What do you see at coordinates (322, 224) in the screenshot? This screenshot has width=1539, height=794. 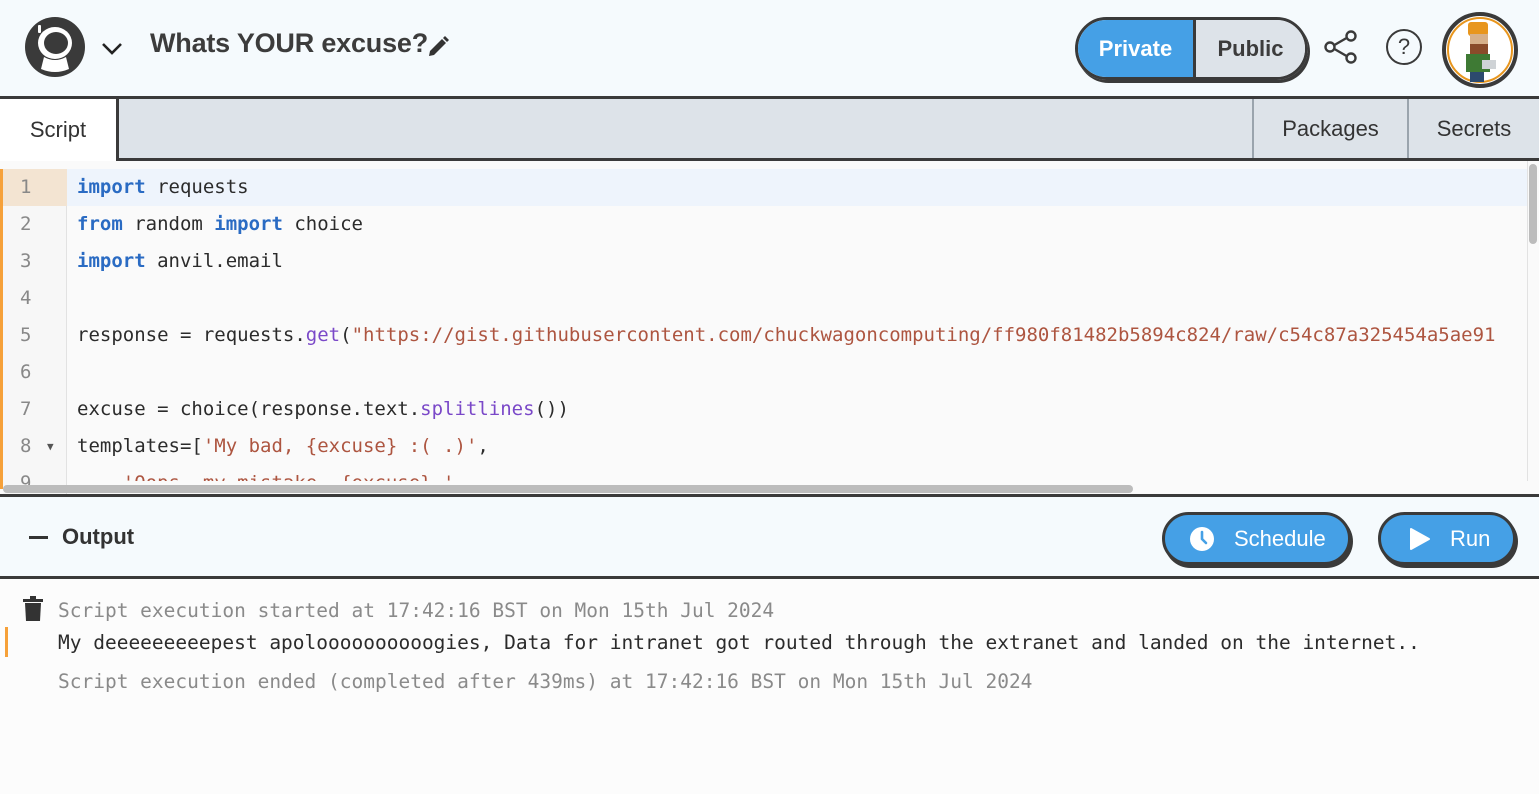 I see `code-token: choice` at bounding box center [322, 224].